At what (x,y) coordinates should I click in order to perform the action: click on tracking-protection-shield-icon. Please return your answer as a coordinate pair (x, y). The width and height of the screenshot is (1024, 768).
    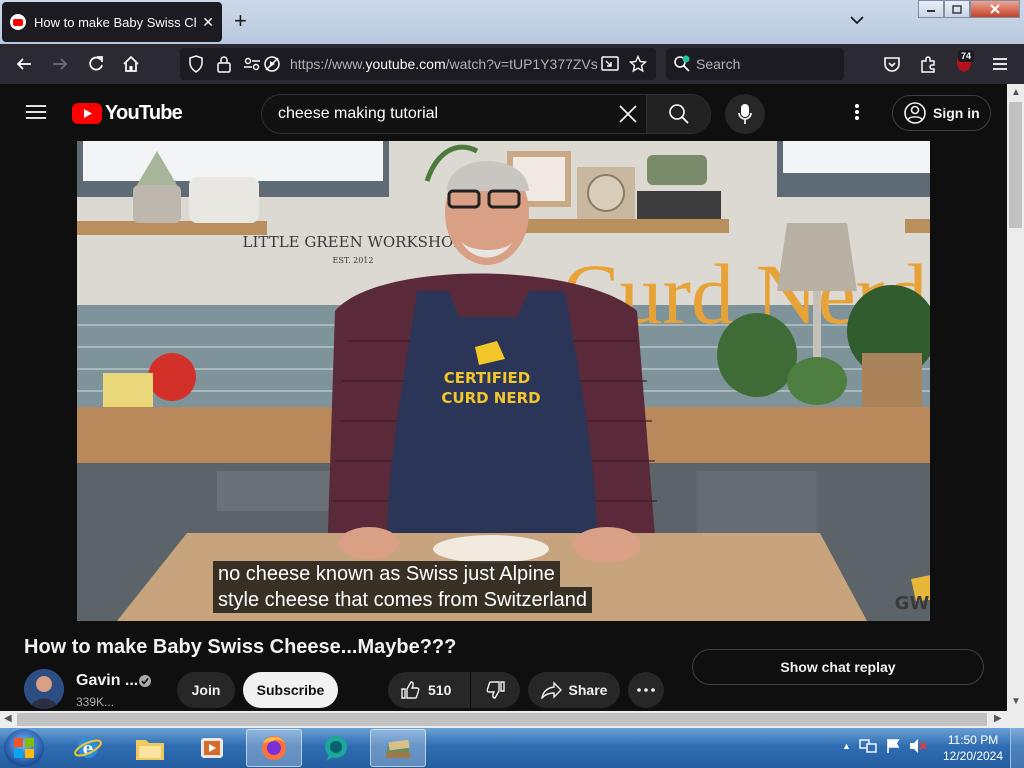
    Looking at the image, I should click on (196, 64).